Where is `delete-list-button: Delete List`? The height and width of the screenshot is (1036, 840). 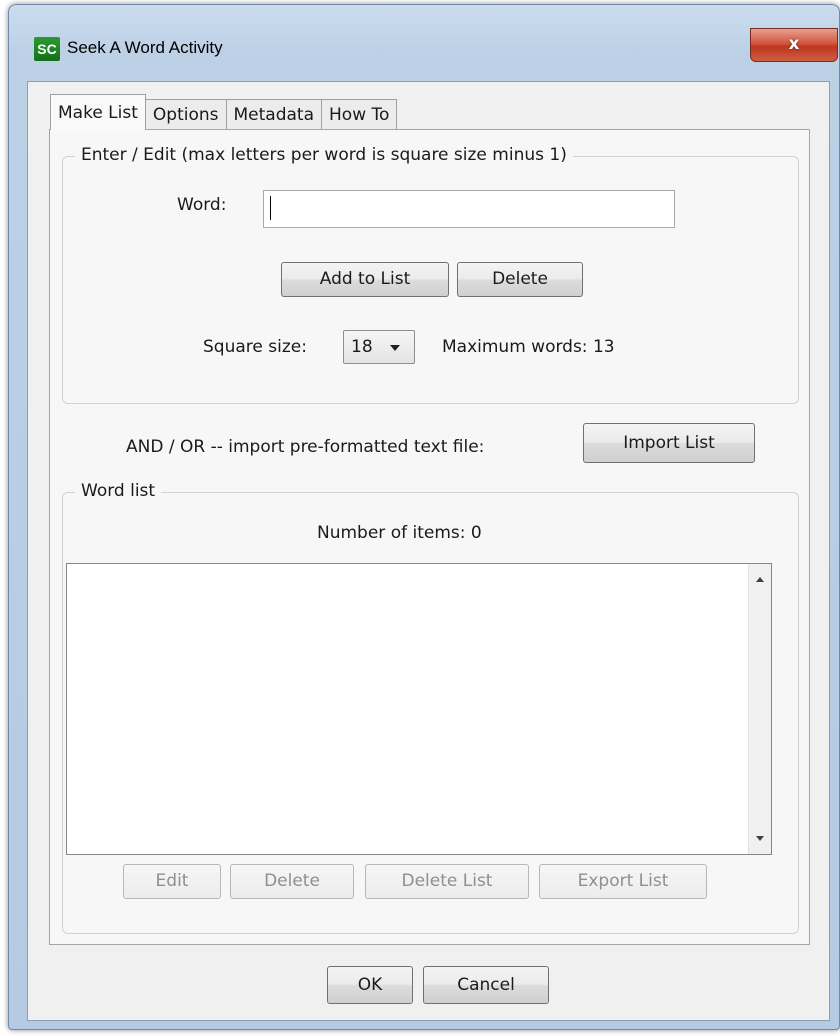 delete-list-button: Delete List is located at coordinates (447, 881).